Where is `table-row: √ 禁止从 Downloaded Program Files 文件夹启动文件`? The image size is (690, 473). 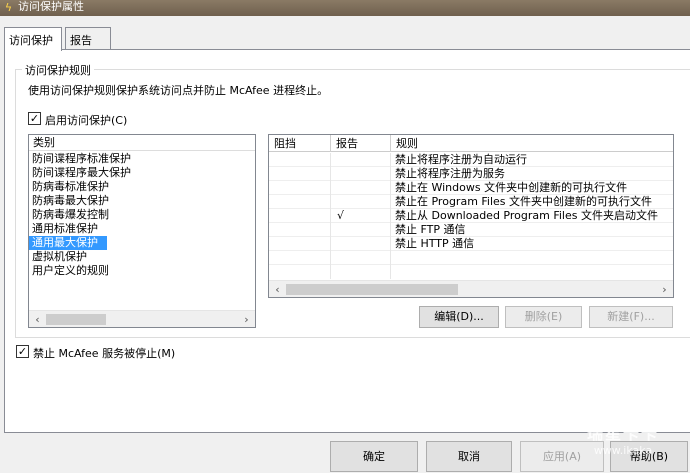
table-row: √ 禁止从 Downloaded Program Files 文件夹启动文件 is located at coordinates (471, 216).